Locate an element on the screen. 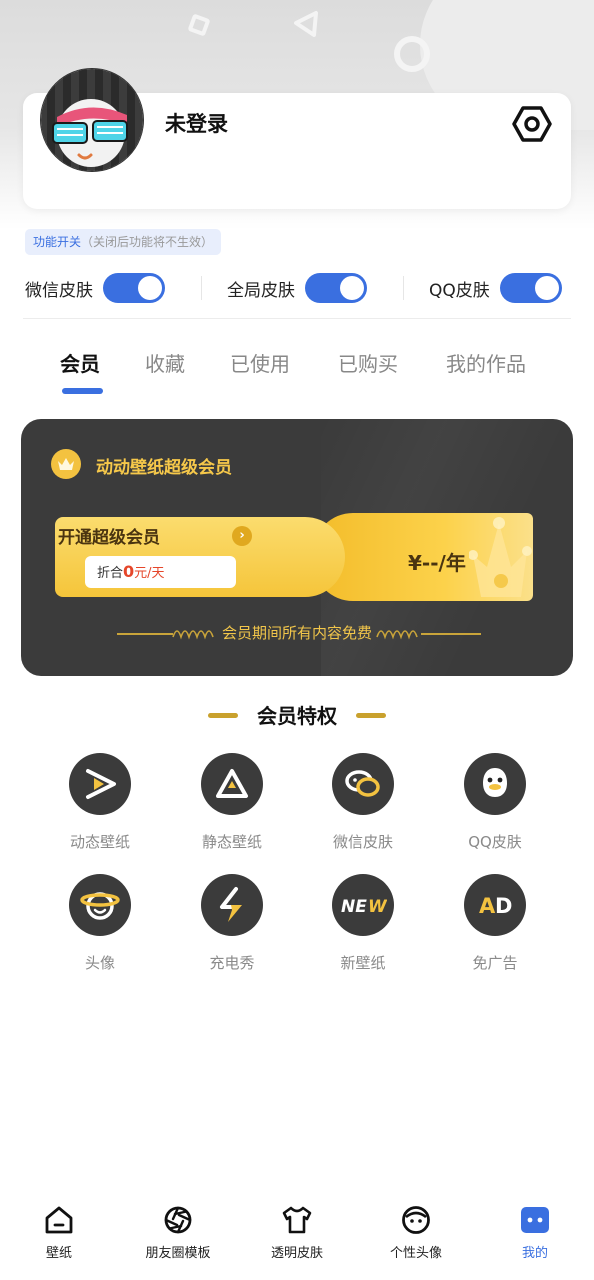 The width and height of the screenshot is (594, 1280). settings-hexagon-icon is located at coordinates (532, 124).